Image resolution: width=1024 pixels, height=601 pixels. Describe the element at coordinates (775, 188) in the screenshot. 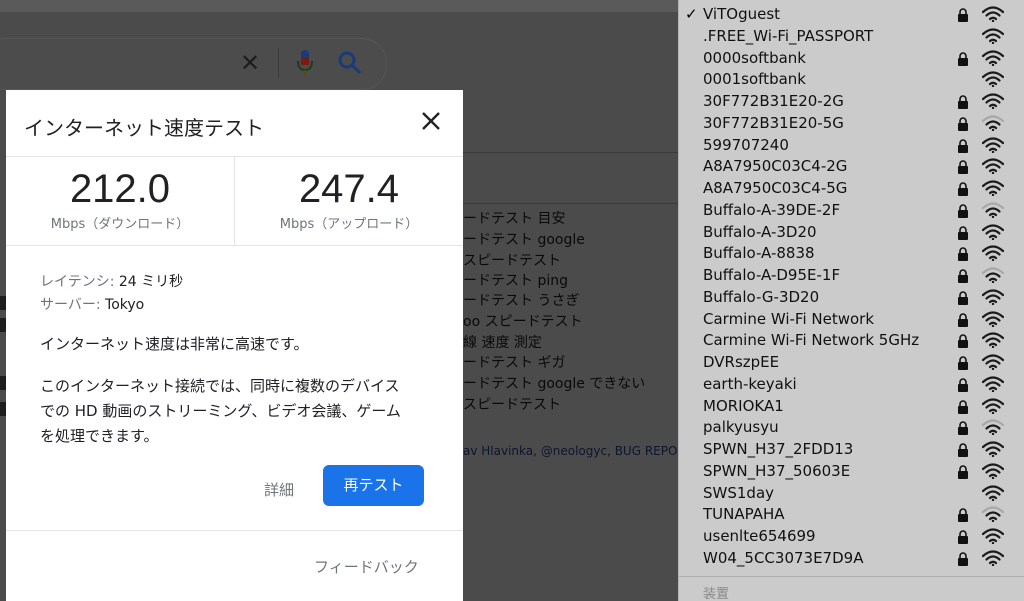

I see `wifi-network-name: A8A7950C03C4-5G` at that location.